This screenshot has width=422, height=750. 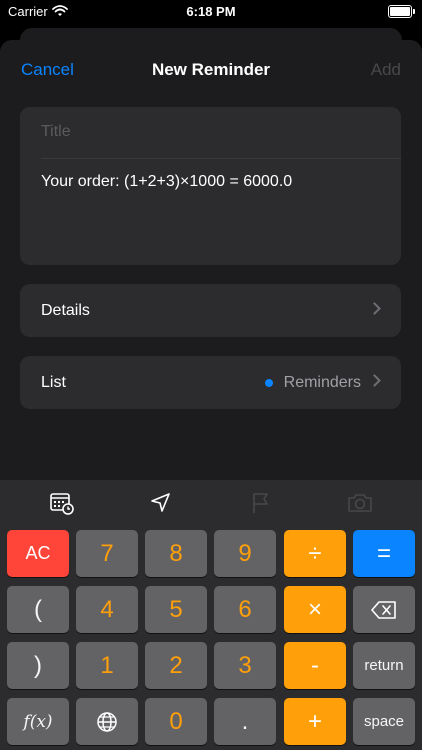 I want to click on navigation-bar: Cancel New Reminder Add, so click(x=211, y=70).